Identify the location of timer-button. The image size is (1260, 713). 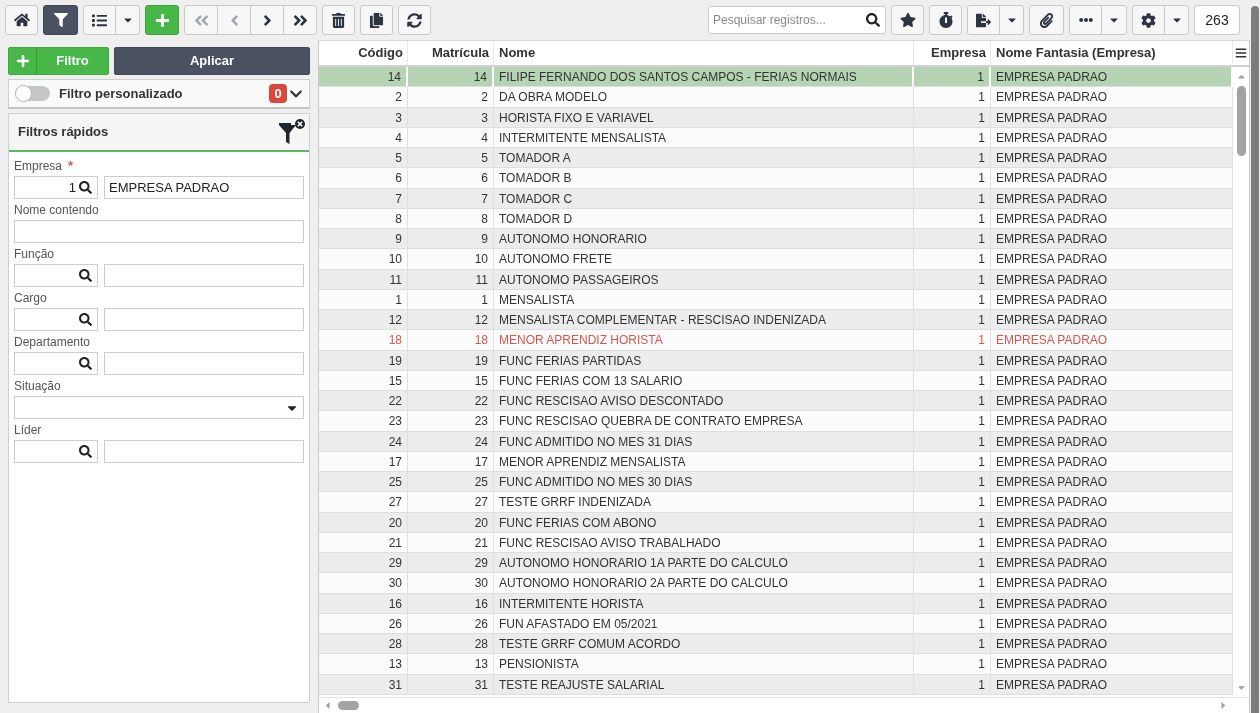
(945, 20).